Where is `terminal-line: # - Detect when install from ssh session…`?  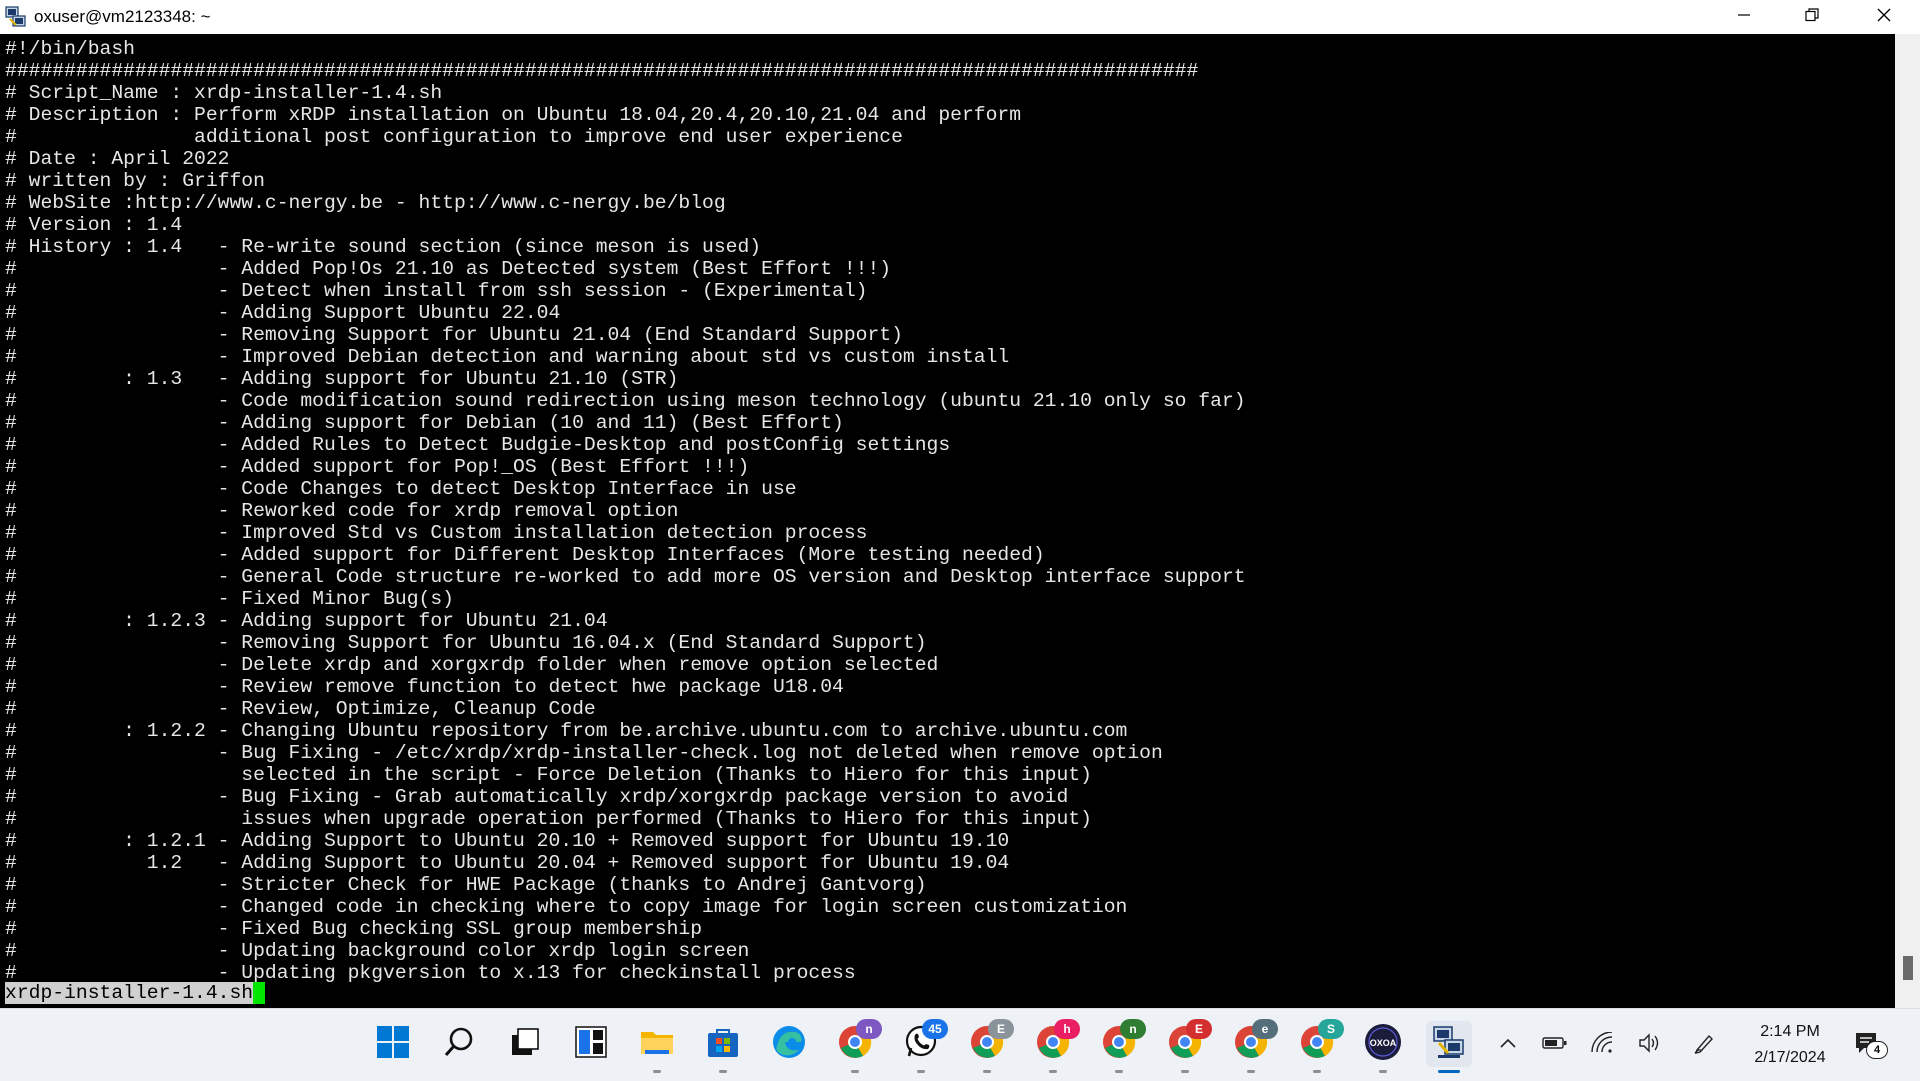 terminal-line: # - Detect when install from ssh session… is located at coordinates (436, 291).